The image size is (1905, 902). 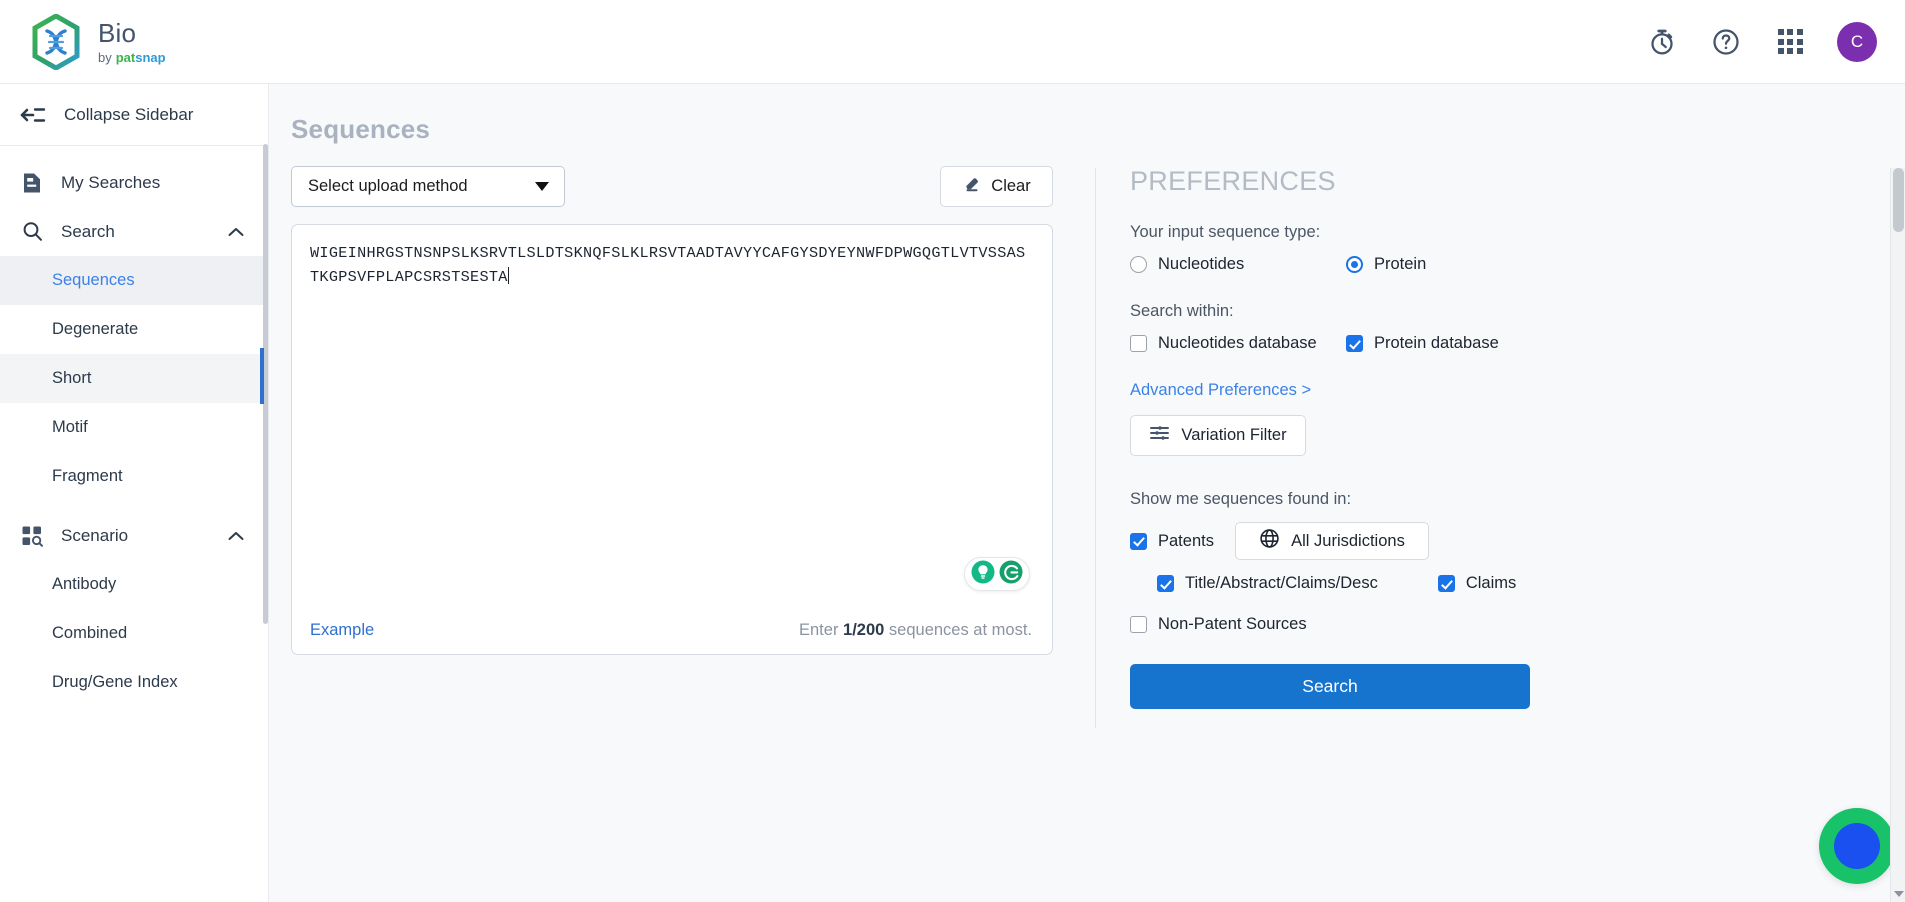 What do you see at coordinates (95, 329) in the screenshot?
I see `sidebar-item-label: Degenerate` at bounding box center [95, 329].